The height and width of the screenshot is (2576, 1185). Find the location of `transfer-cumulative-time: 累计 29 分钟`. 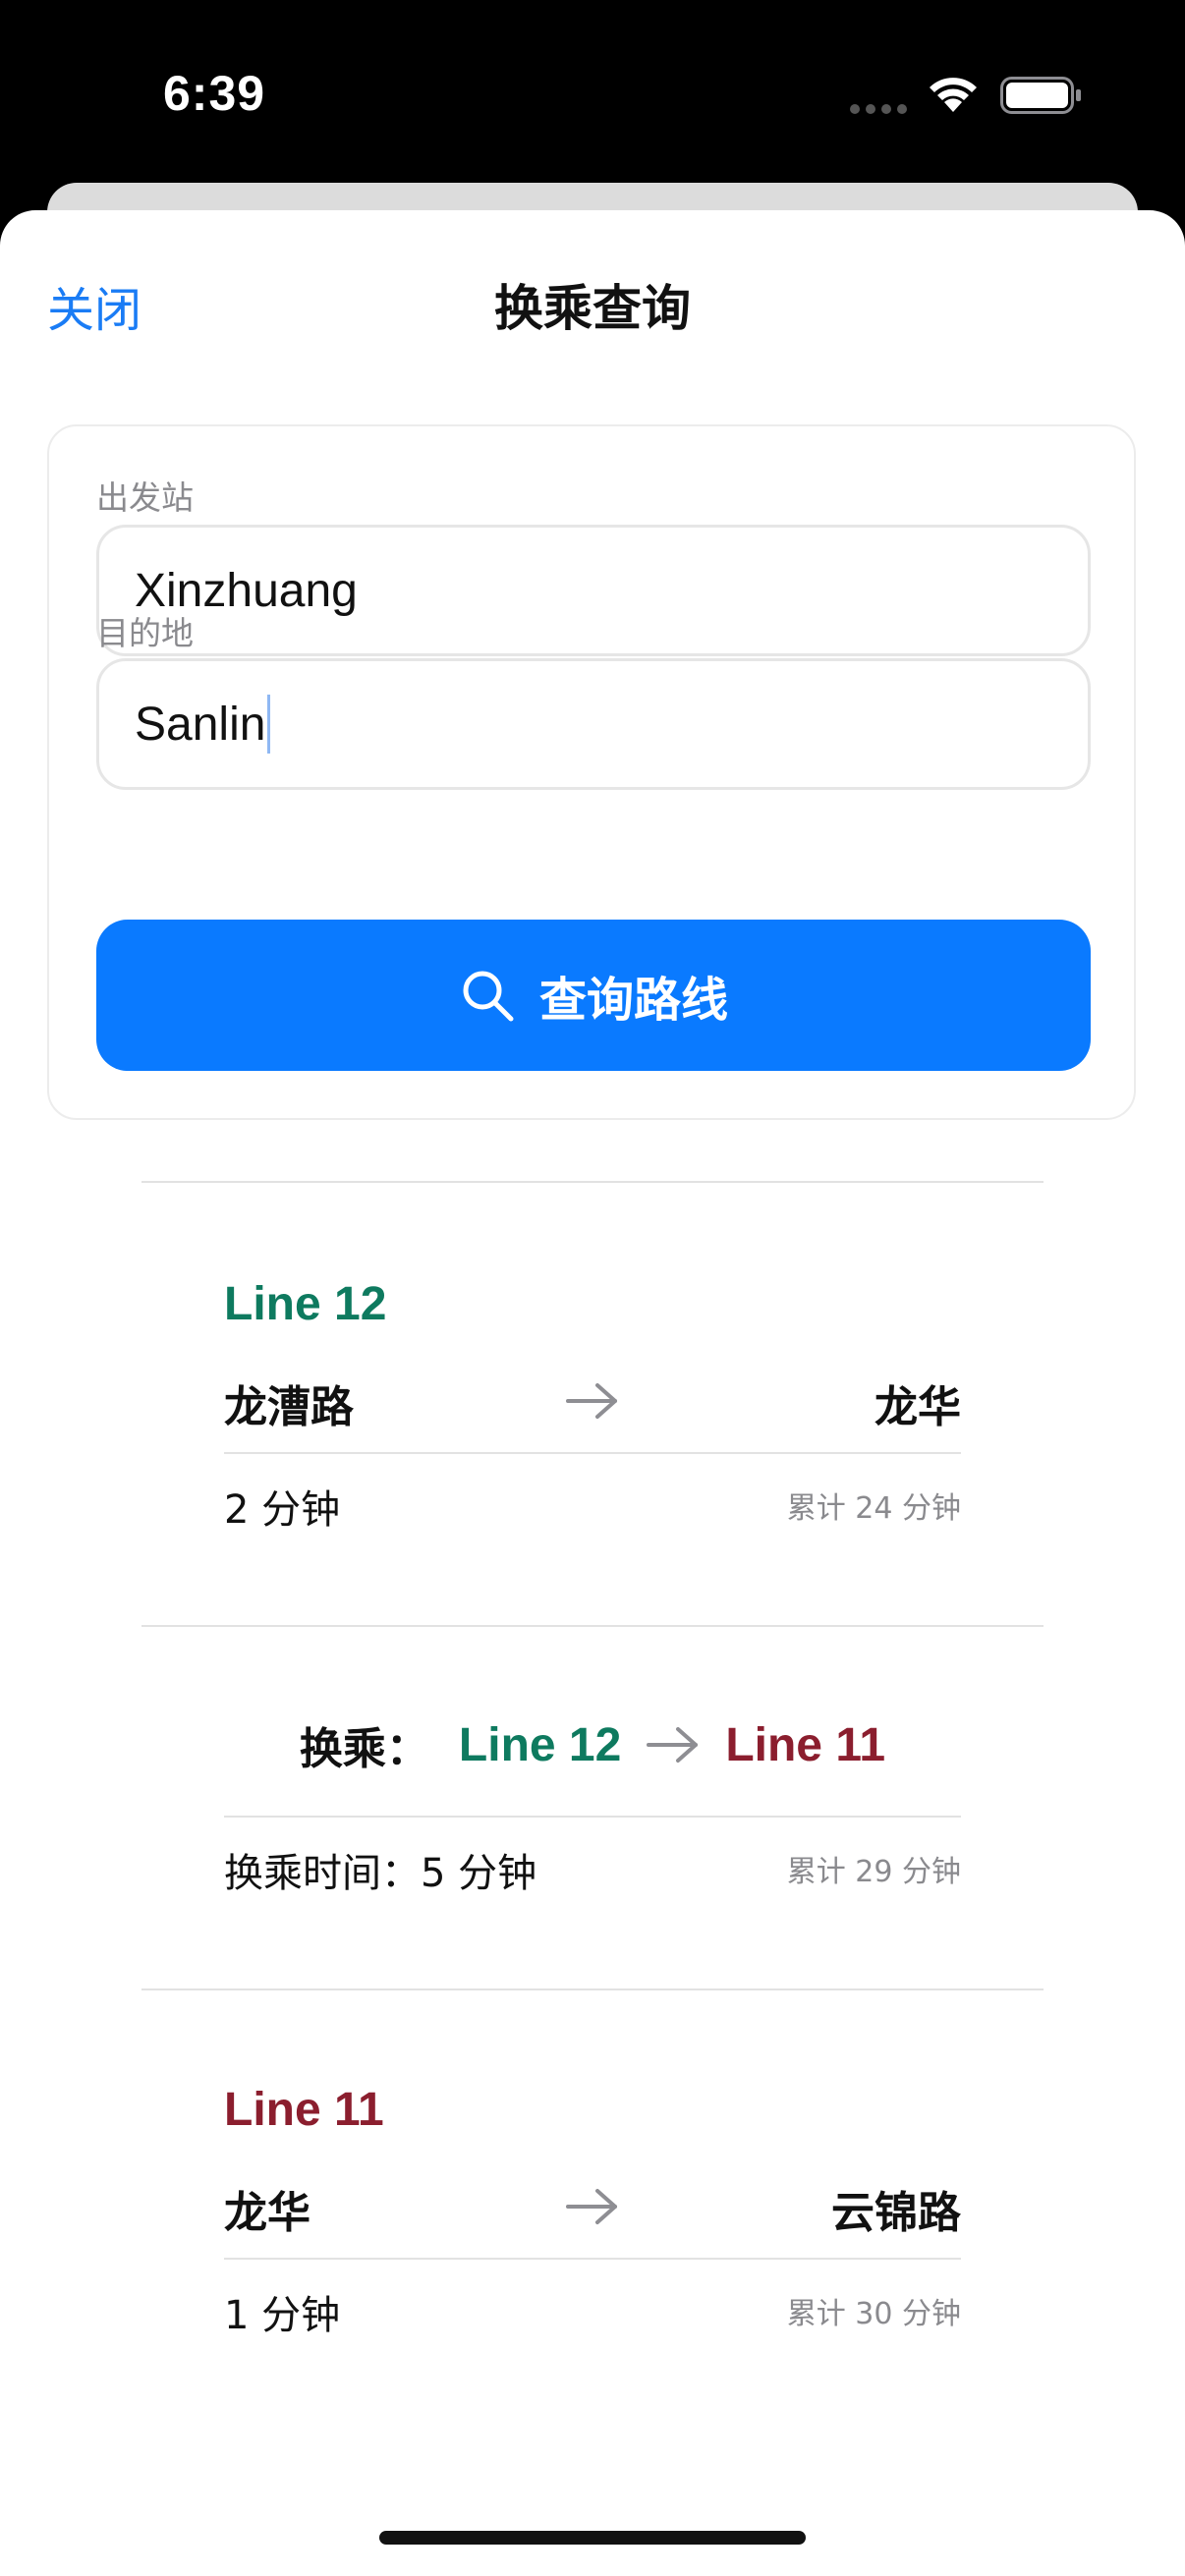

transfer-cumulative-time: 累计 29 分钟 is located at coordinates (874, 1872).